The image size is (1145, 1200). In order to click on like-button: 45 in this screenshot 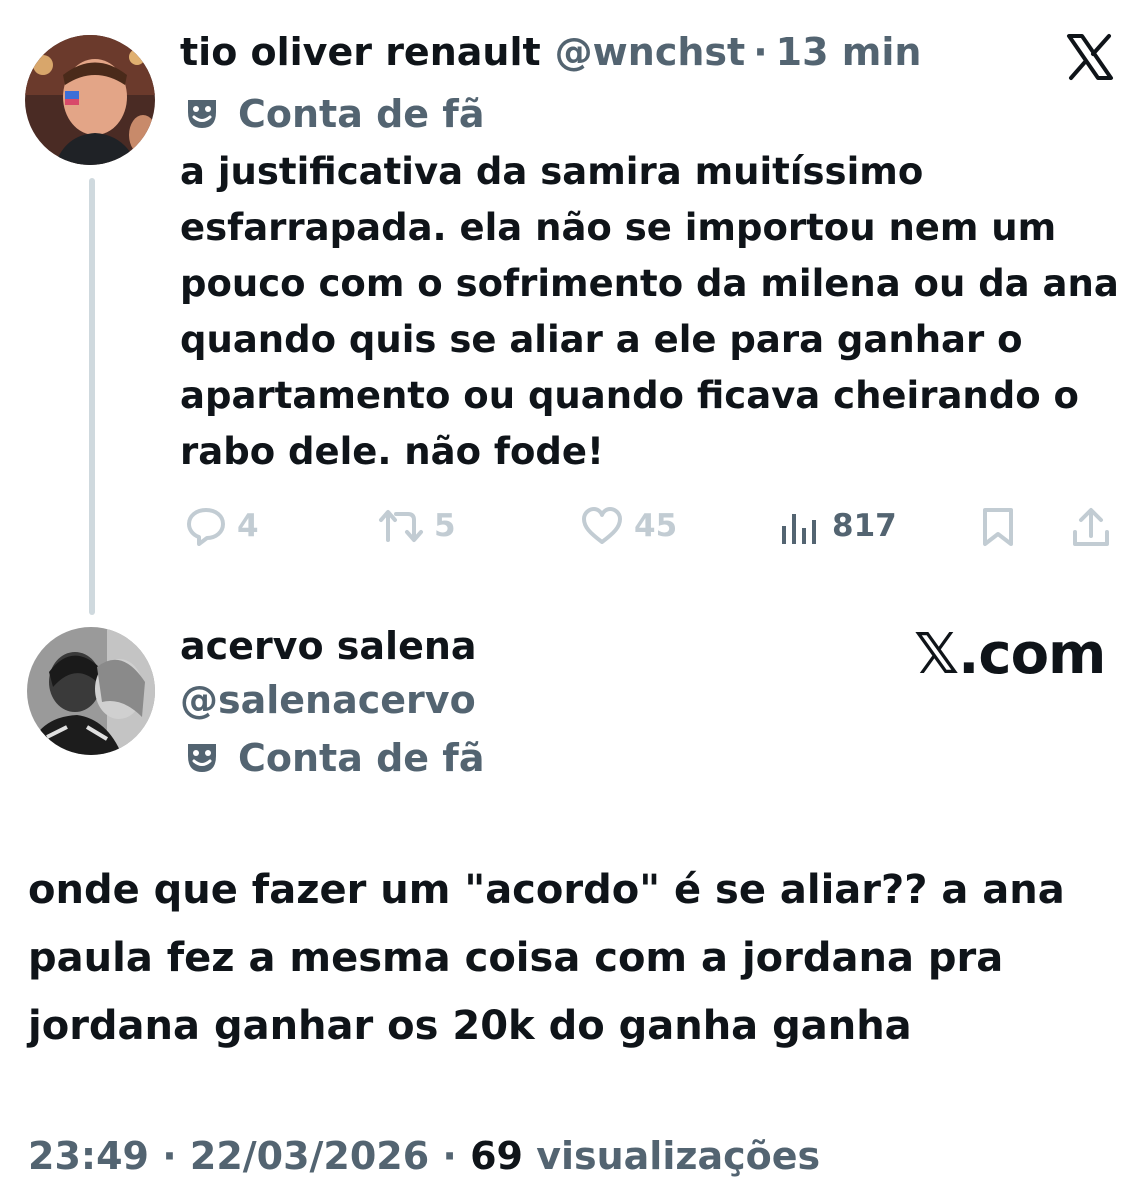, I will do `click(628, 526)`.